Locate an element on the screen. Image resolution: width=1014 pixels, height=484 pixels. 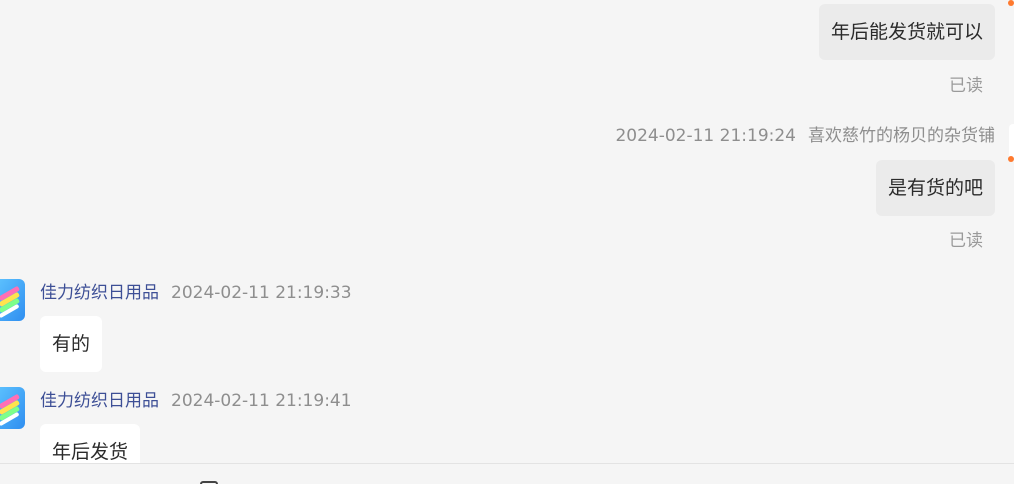
message-meta: 佳力纺织日用品 2024-02-11 21:19:41 is located at coordinates (196, 398).